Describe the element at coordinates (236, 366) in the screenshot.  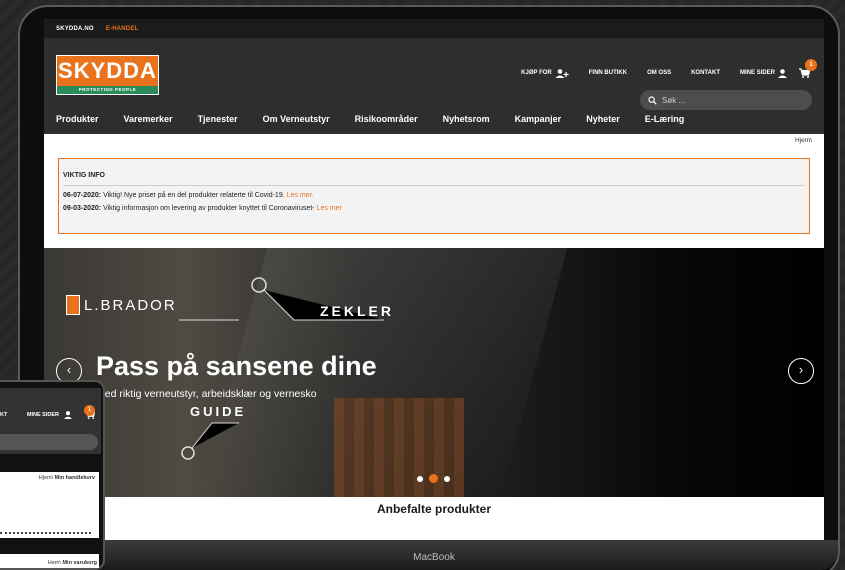
I see `hero-title: Pass på sansene dine` at that location.